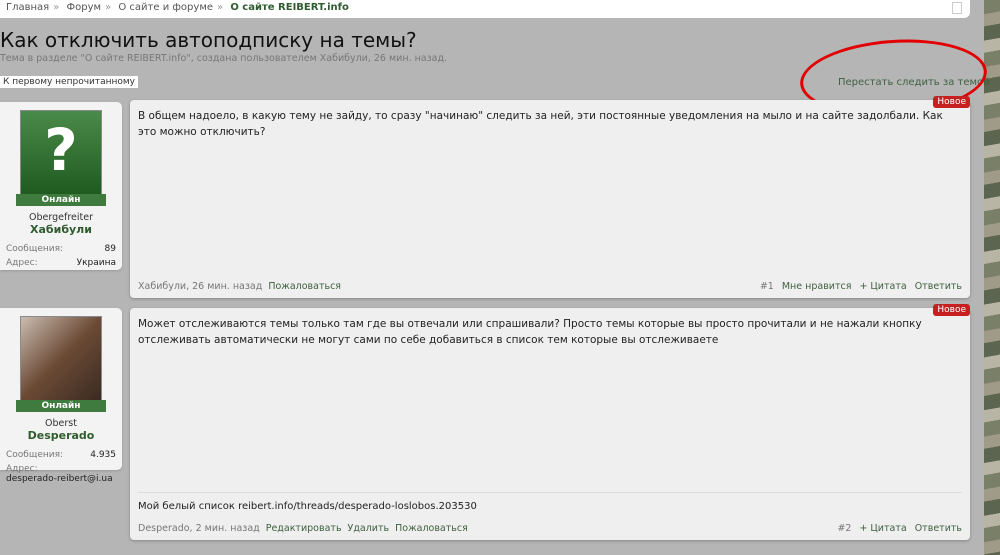 The image size is (1000, 555). Describe the element at coordinates (289, 7) in the screenshot. I see `breadcrumb-current: О сайте REIBERT.info` at that location.